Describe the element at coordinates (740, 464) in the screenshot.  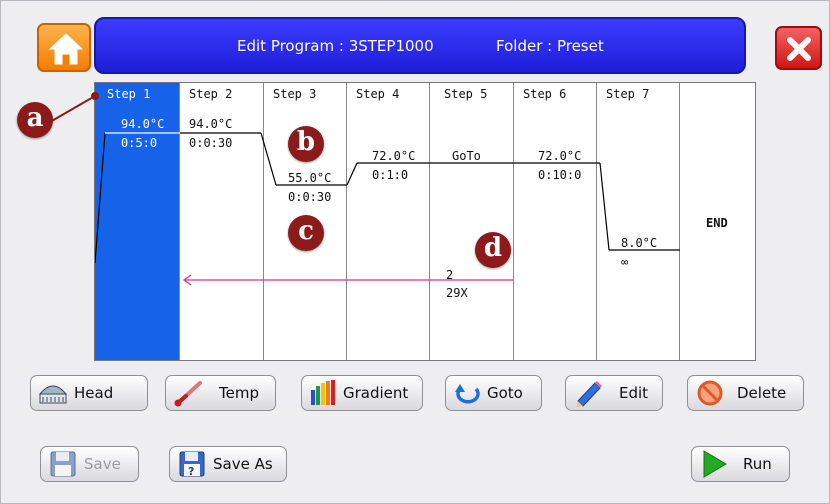
I see `run-button: Run` at that location.